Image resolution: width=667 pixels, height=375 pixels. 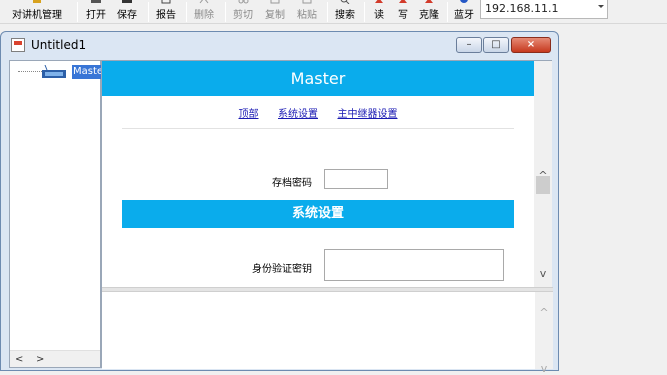 What do you see at coordinates (59, 45) in the screenshot?
I see `window-title: Untitled1` at bounding box center [59, 45].